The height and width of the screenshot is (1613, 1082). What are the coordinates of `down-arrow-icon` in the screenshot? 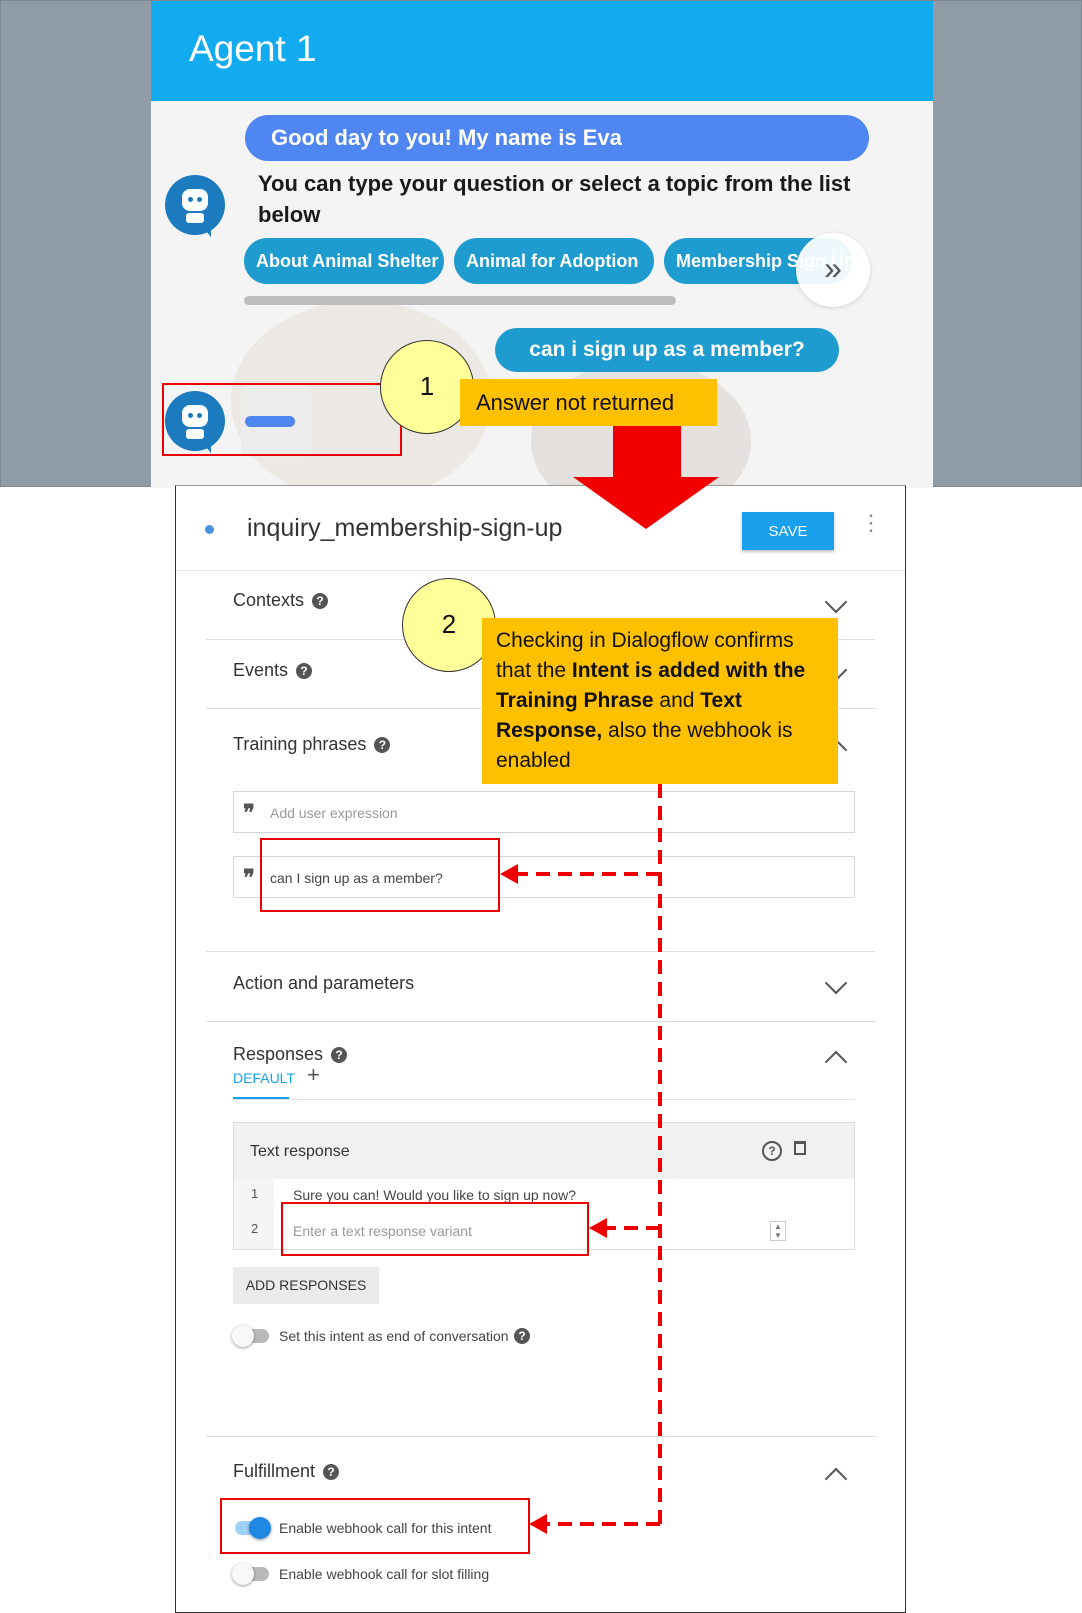 It's located at (646, 477).